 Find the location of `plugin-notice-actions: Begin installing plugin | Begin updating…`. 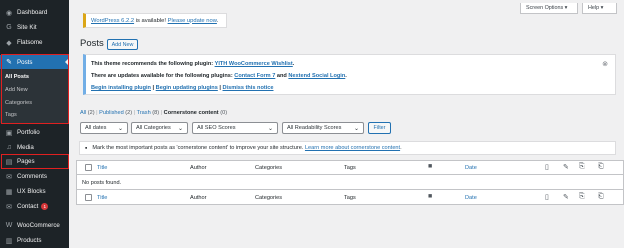

plugin-notice-actions: Begin installing plugin | Begin updating… is located at coordinates (182, 88).